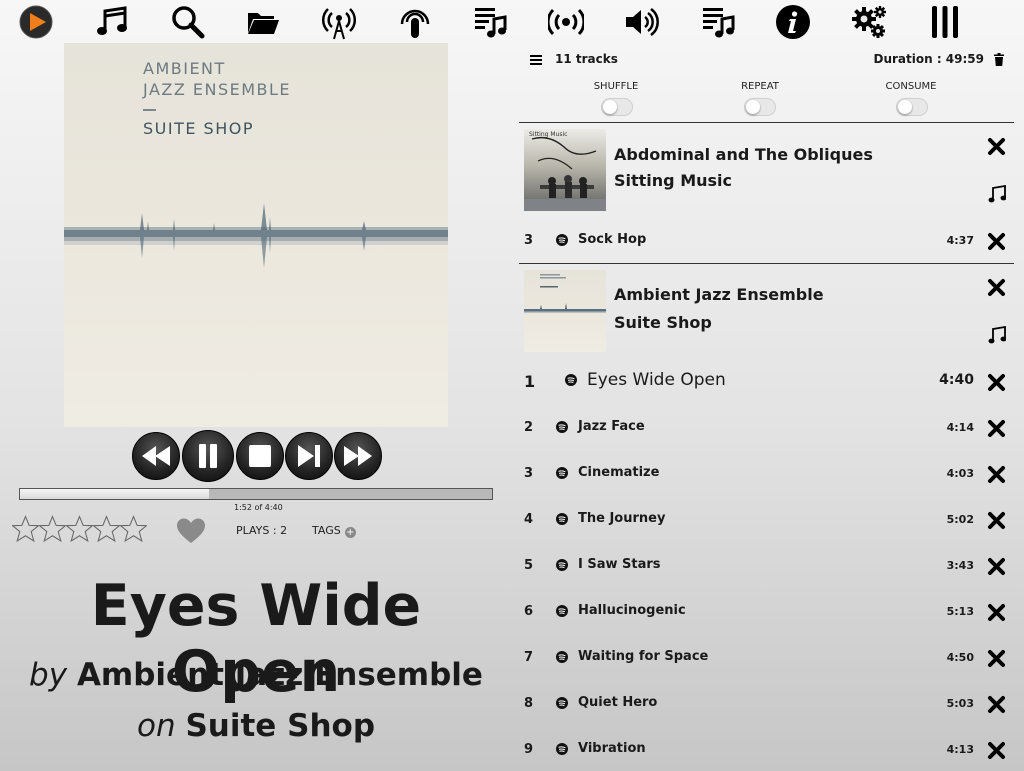  What do you see at coordinates (960, 657) in the screenshot?
I see `track-duration: 4:50` at bounding box center [960, 657].